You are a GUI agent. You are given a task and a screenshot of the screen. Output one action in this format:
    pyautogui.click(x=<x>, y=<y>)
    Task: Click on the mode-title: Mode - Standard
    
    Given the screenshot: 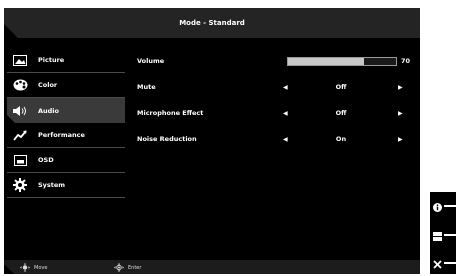 What is the action you would take?
    pyautogui.click(x=212, y=23)
    